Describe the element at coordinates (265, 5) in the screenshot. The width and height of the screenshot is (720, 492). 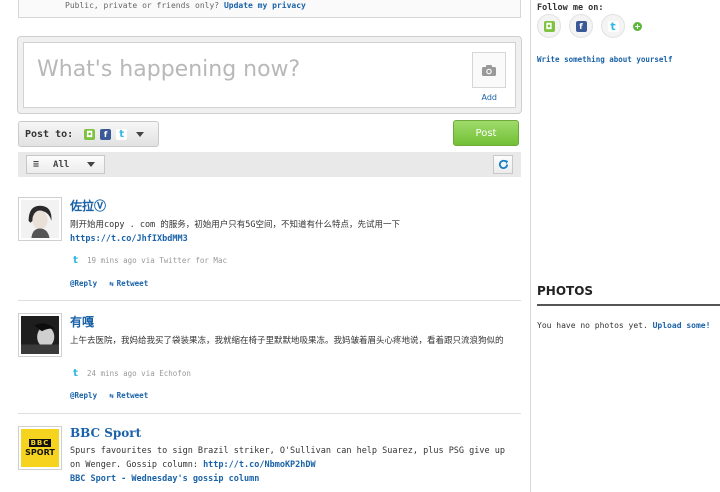
I see `update-privacy-link: Update my privacy` at that location.